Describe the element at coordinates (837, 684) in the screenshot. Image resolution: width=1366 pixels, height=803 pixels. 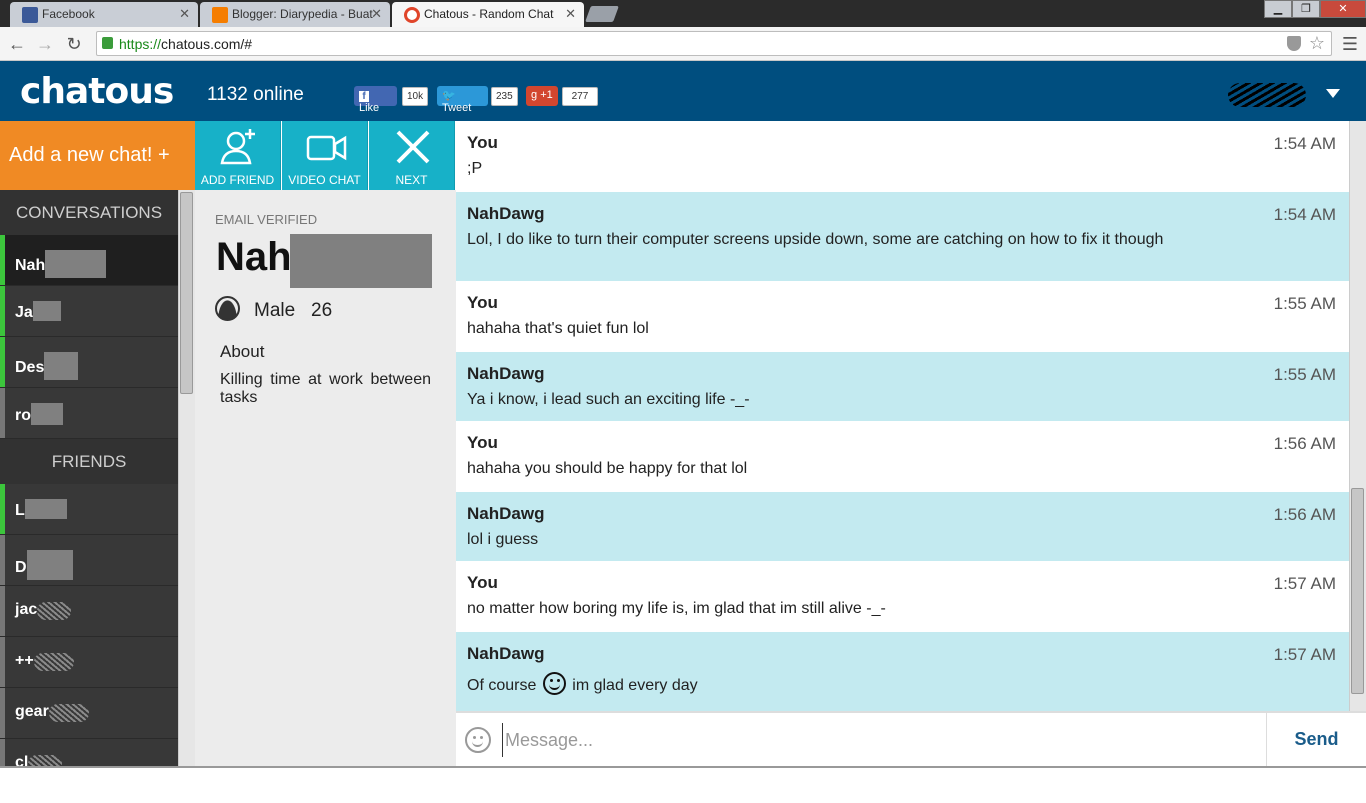
I see `message-text: Of course im glad every day` at that location.